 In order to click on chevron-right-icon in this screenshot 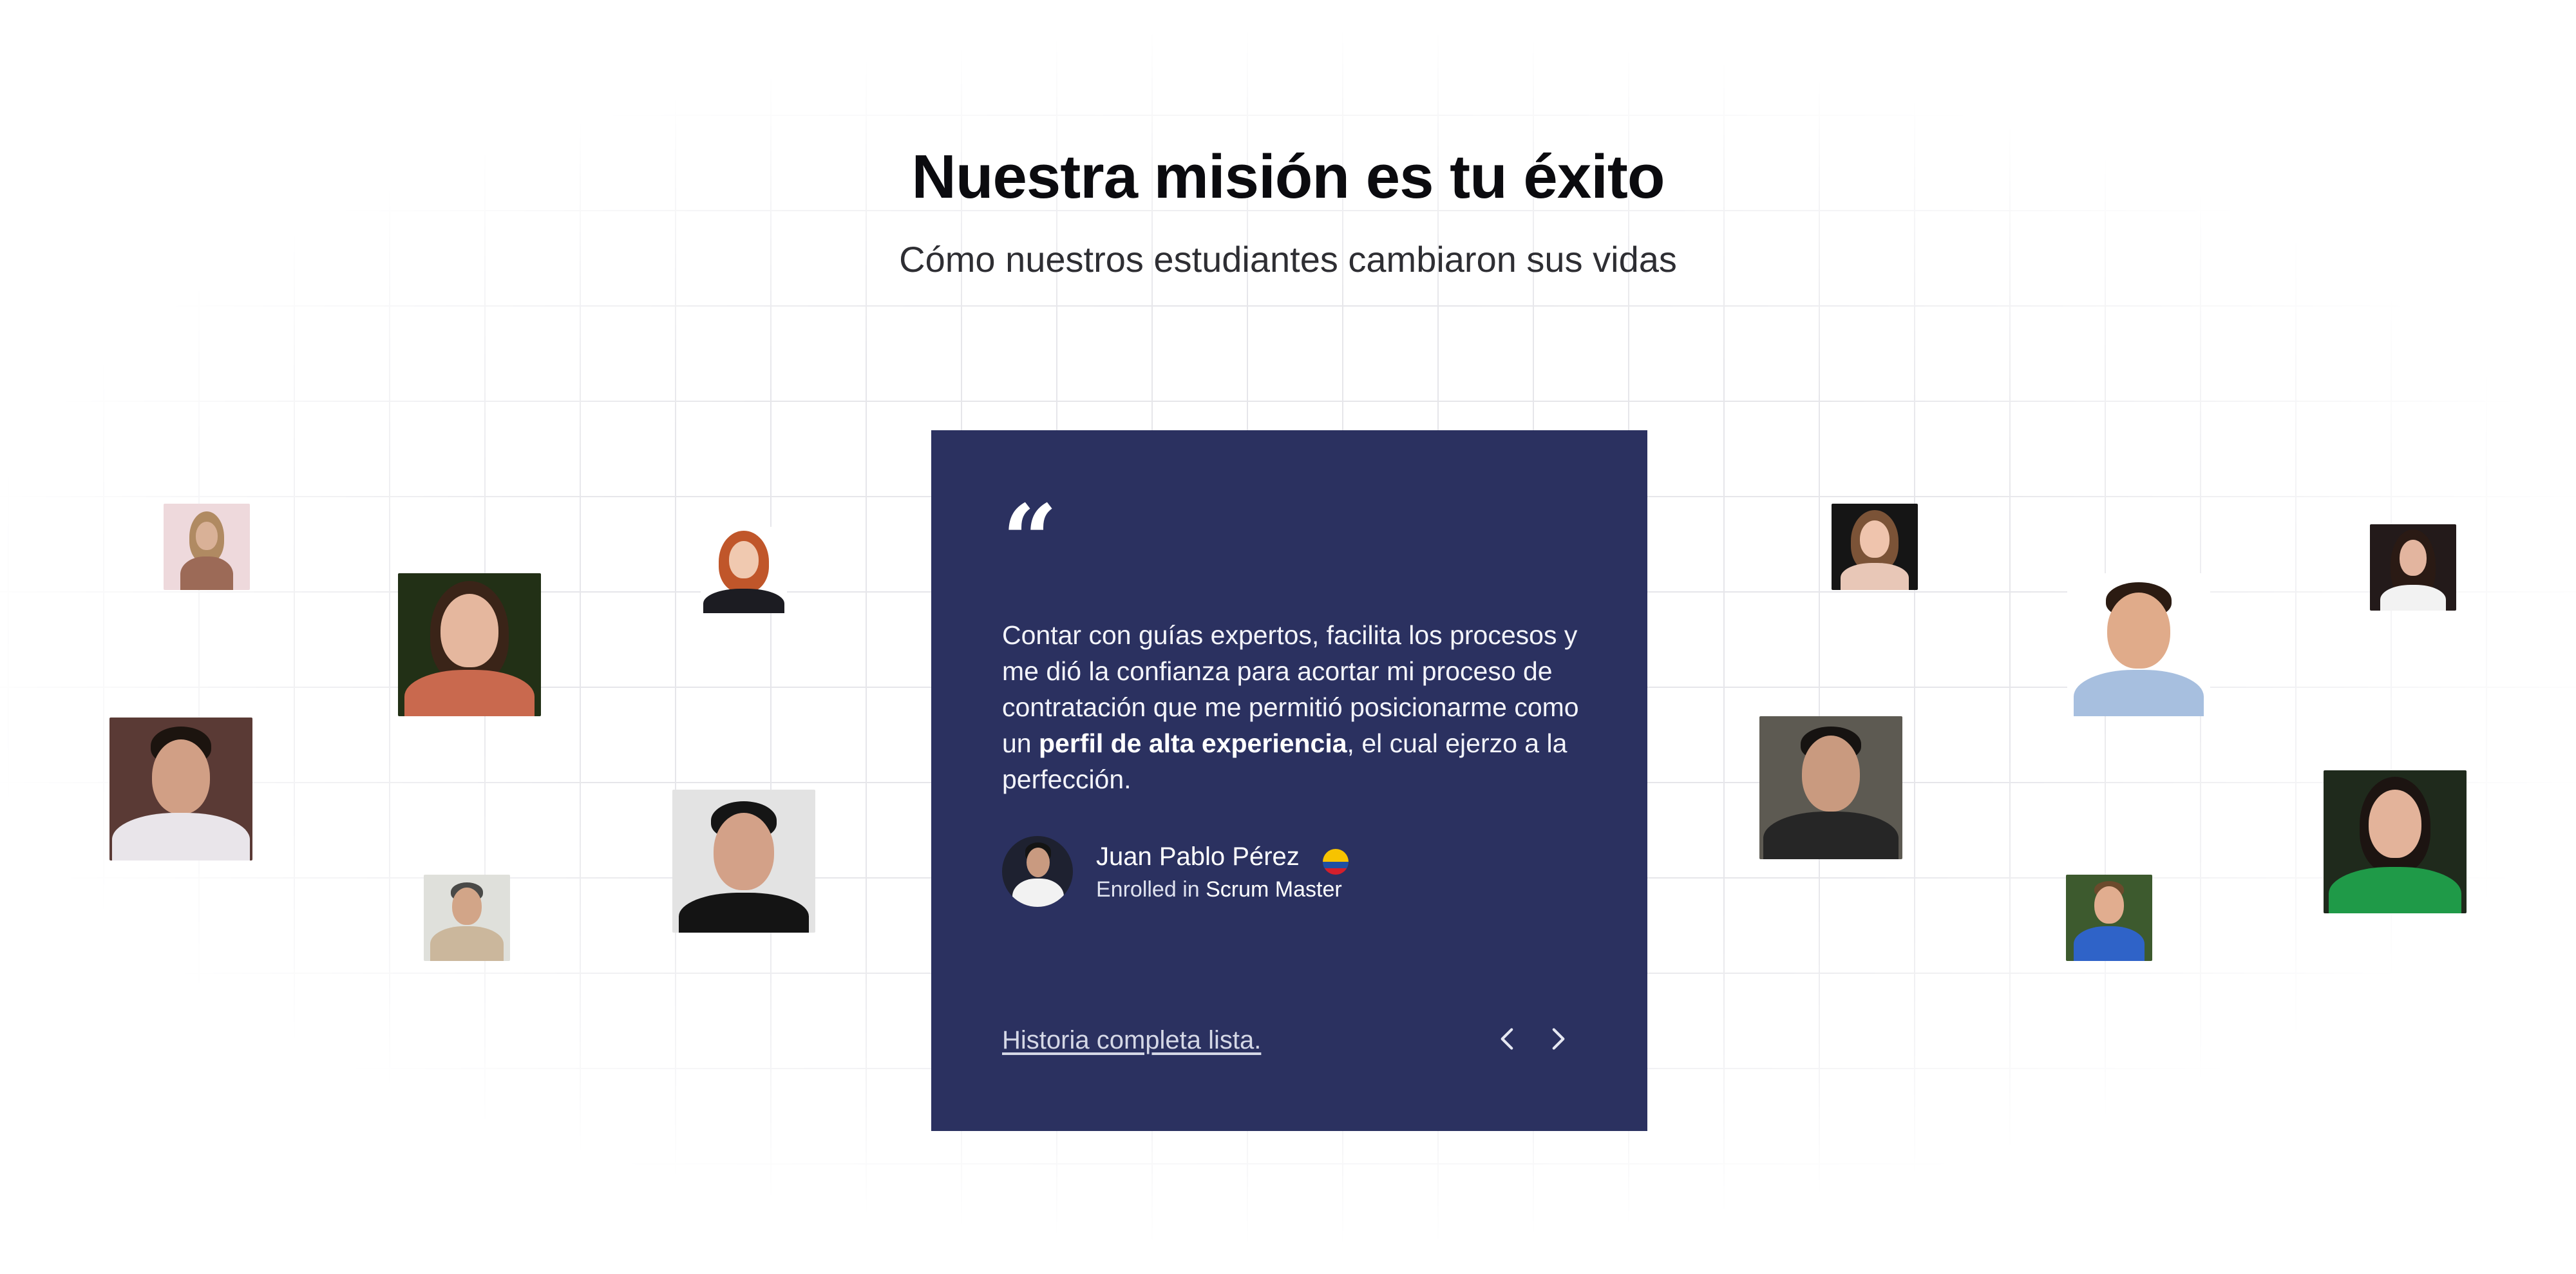, I will do `click(1558, 1039)`.